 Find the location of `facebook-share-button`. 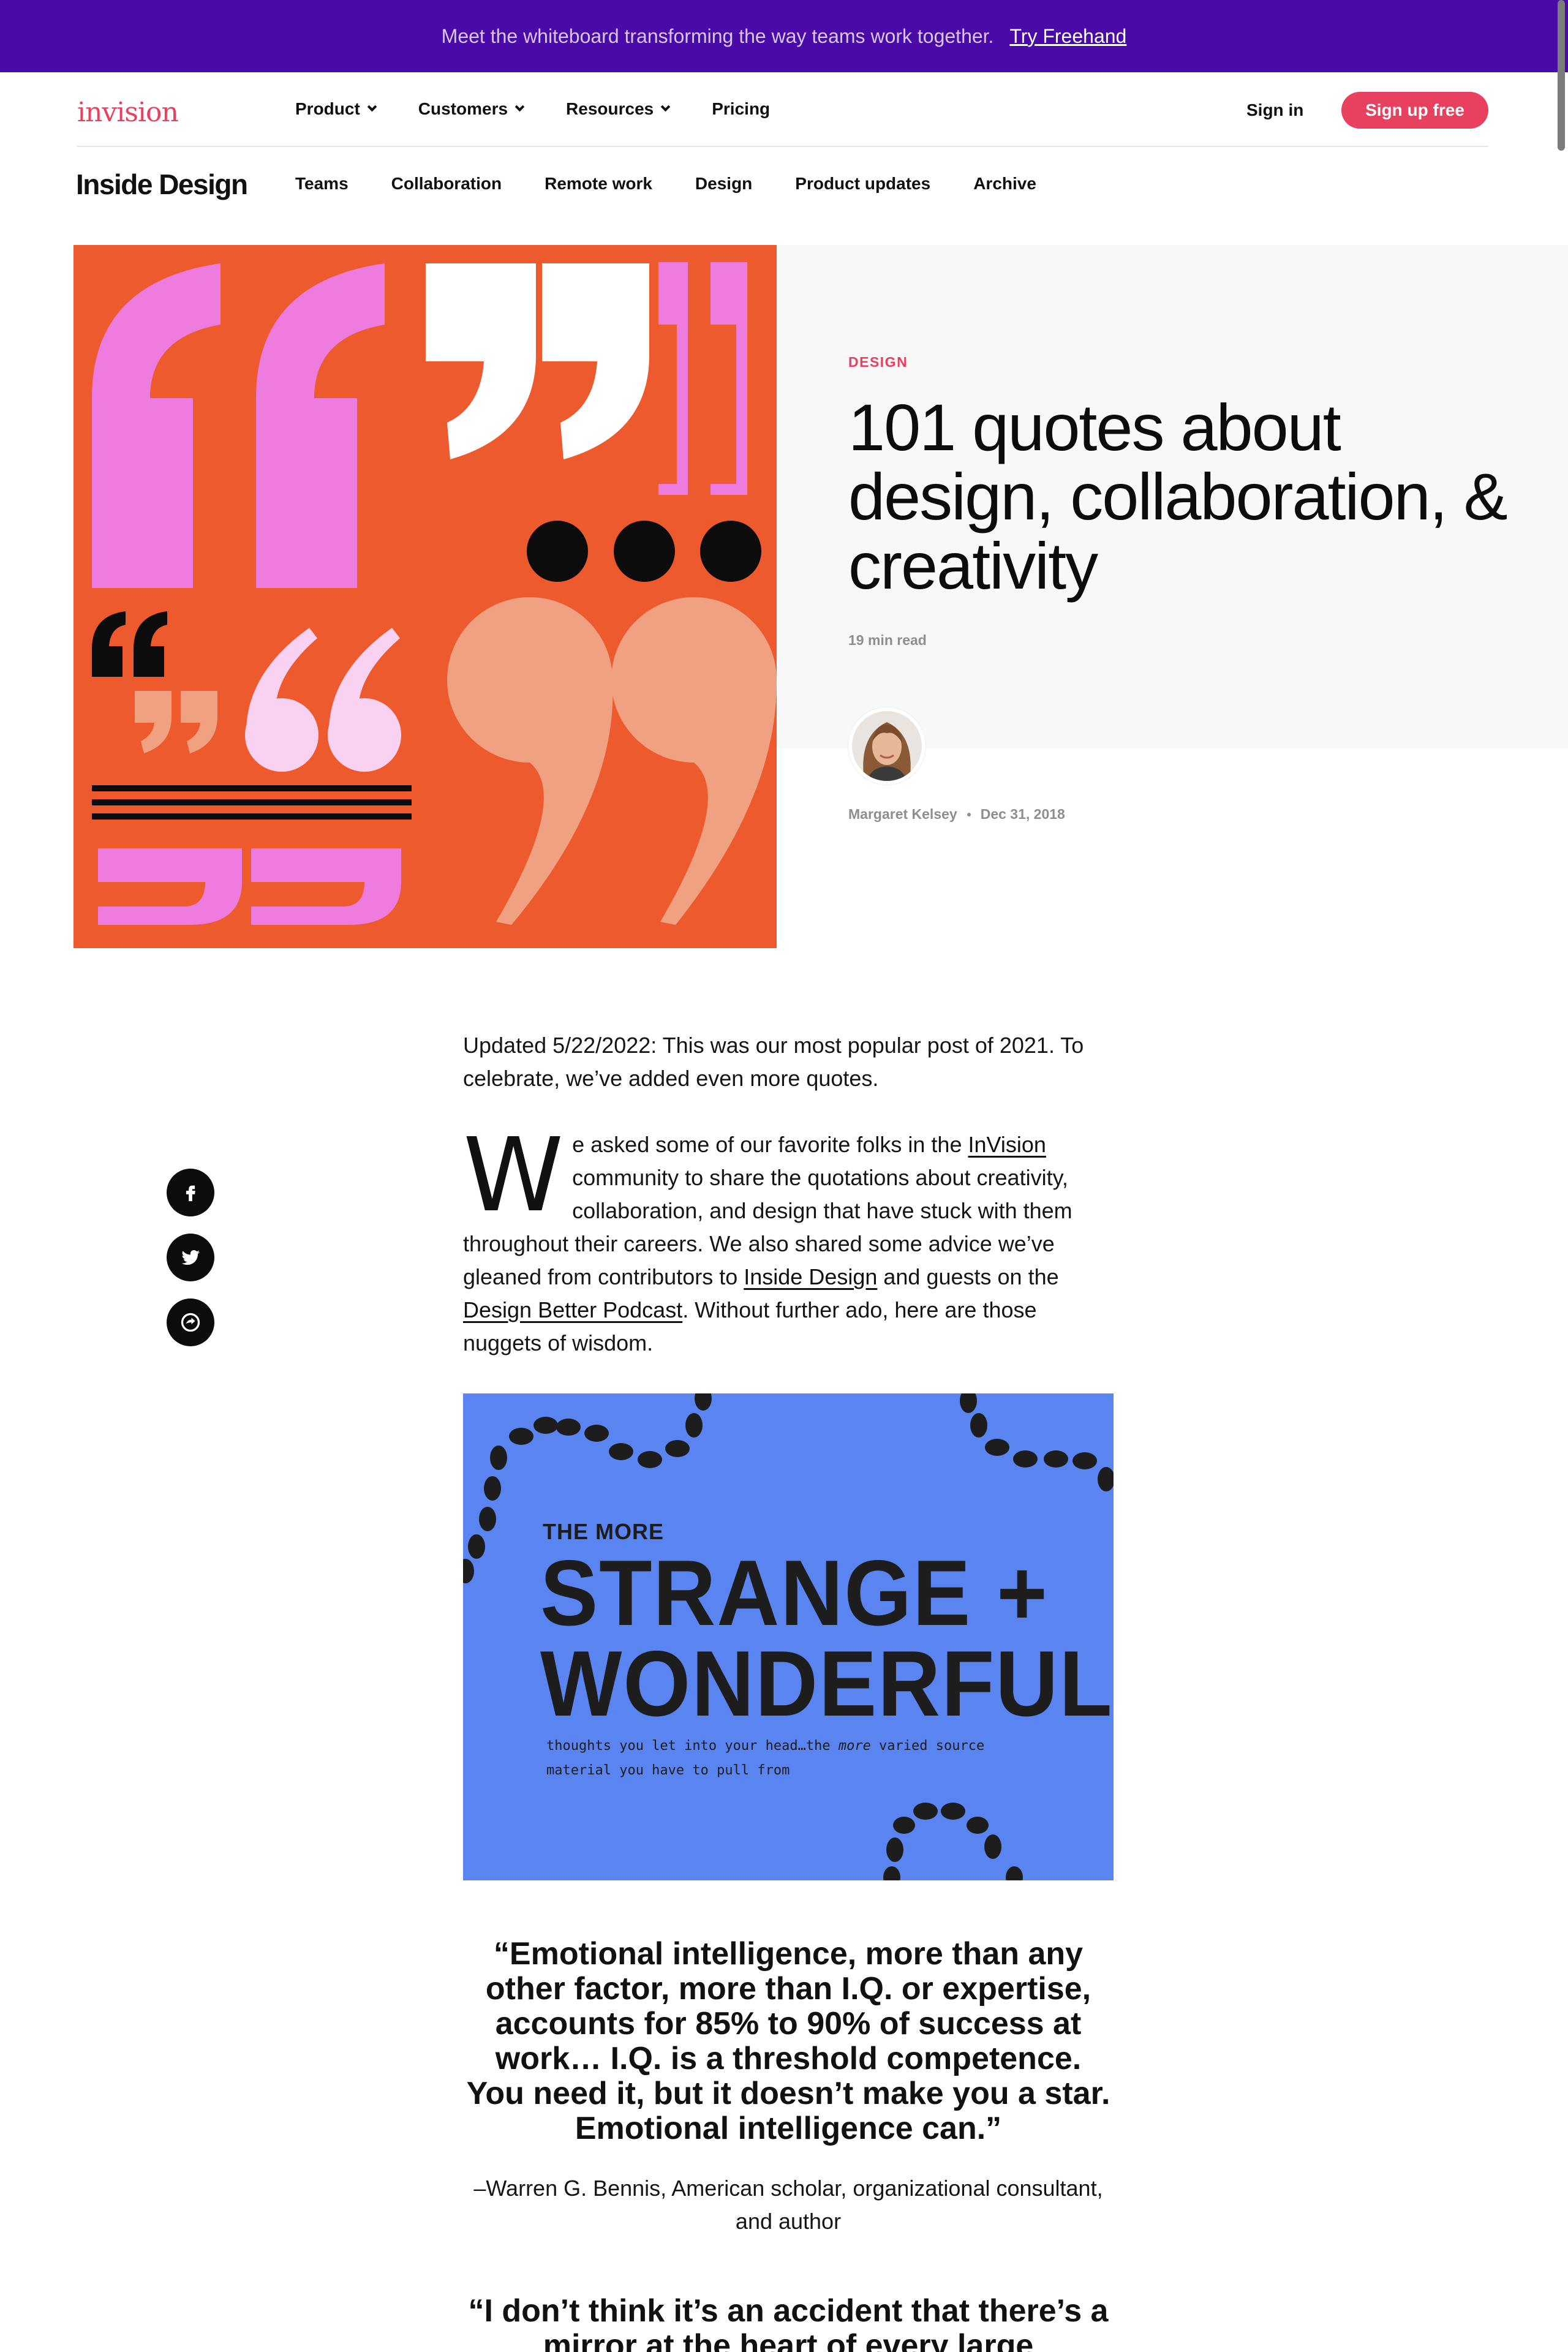

facebook-share-button is located at coordinates (190, 1192).